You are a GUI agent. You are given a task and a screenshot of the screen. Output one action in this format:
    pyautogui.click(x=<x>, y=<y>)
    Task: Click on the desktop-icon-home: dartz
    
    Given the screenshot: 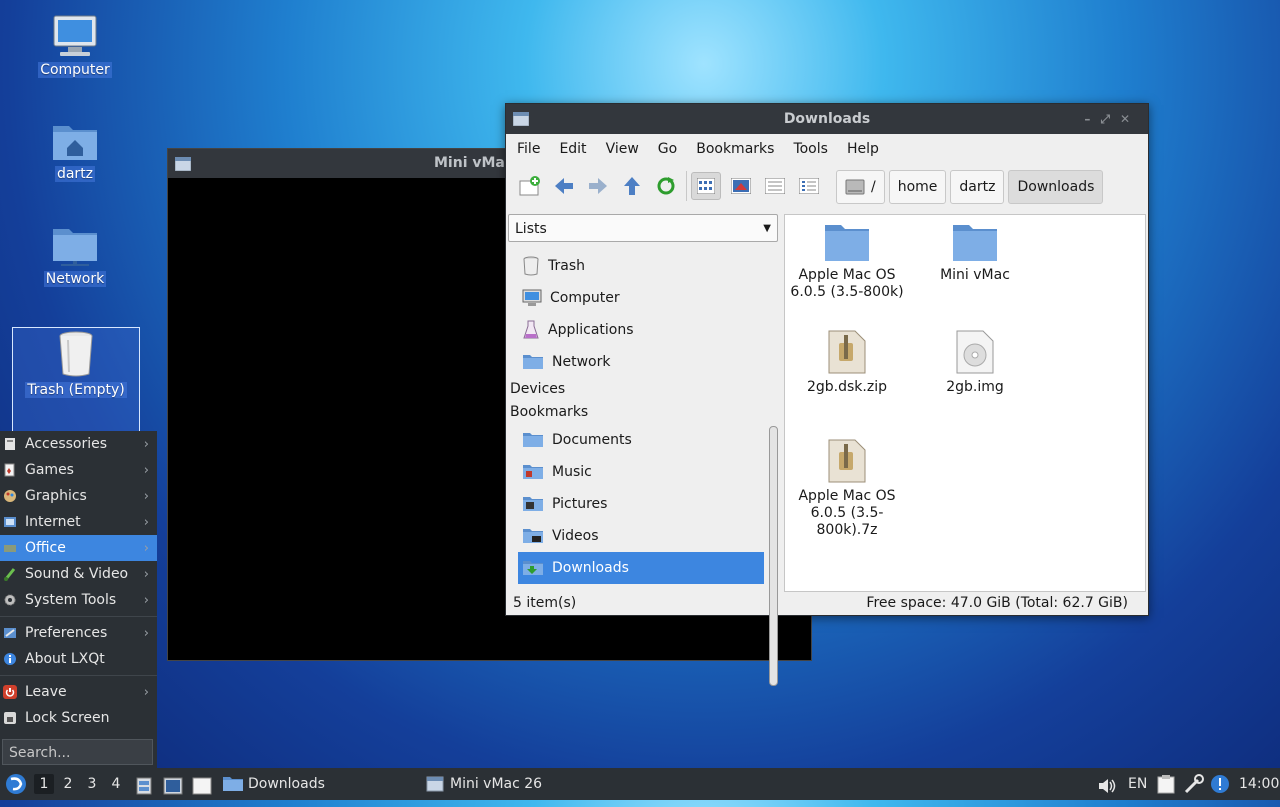 What is the action you would take?
    pyautogui.click(x=75, y=151)
    